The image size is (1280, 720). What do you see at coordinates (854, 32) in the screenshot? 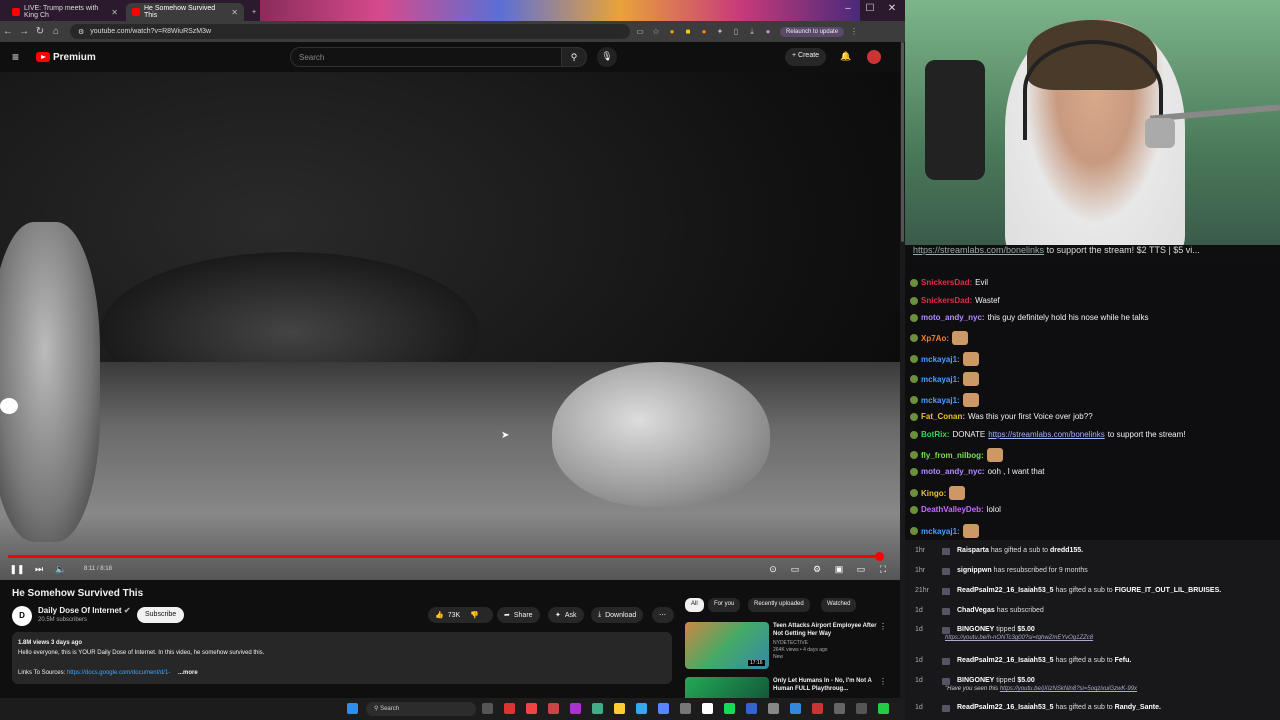
I see `browser-menu-icon: ⋮` at bounding box center [854, 32].